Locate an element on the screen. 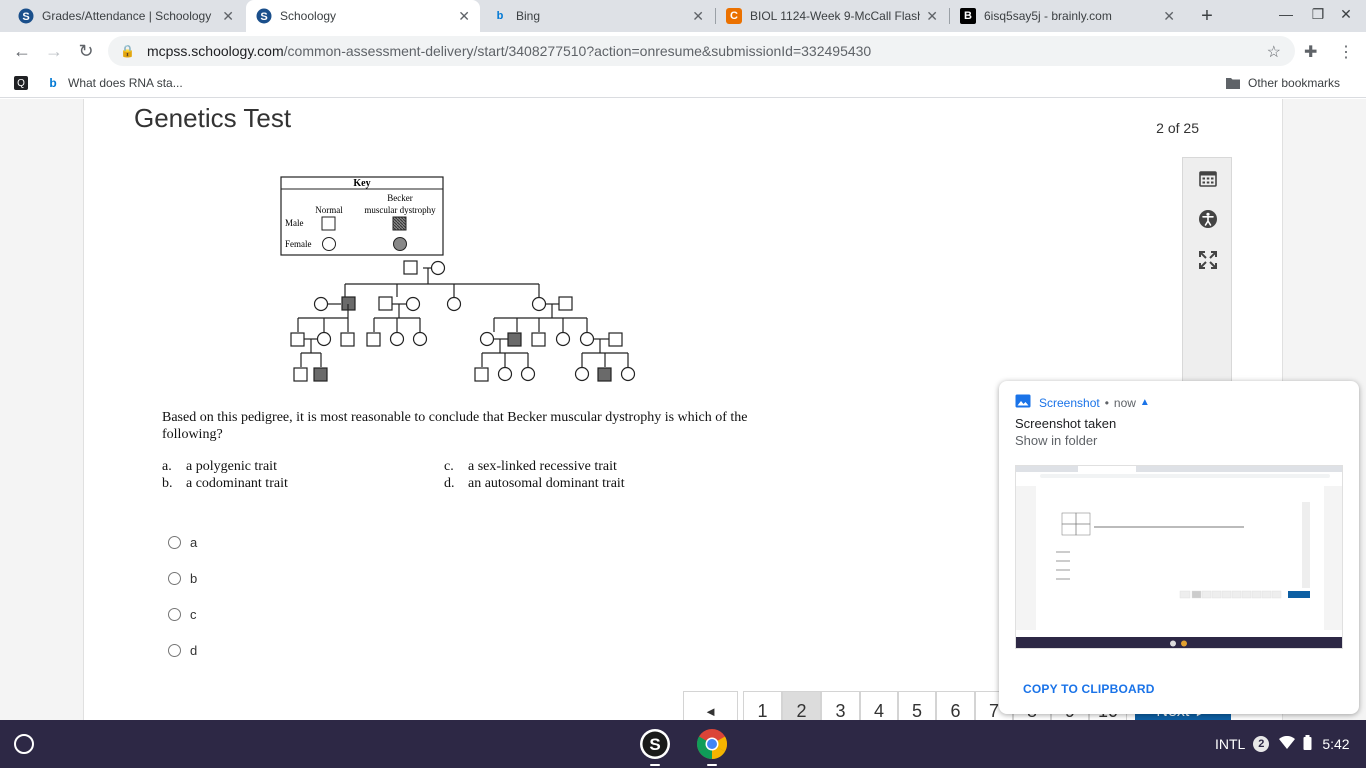 The image size is (1366, 768). extensions-icon: ✚ is located at coordinates (1310, 52).